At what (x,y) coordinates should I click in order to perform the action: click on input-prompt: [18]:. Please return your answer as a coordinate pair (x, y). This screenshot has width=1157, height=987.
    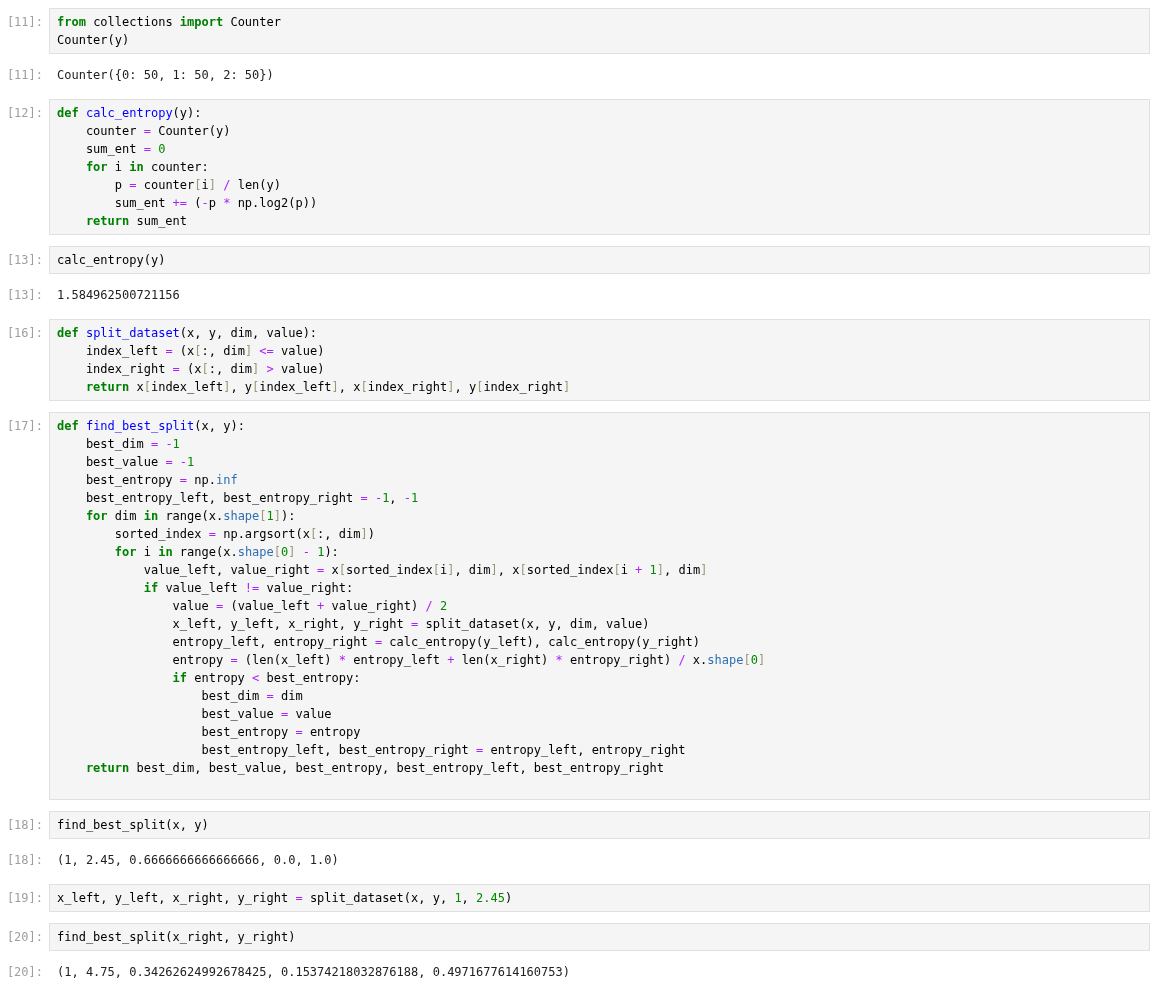
    Looking at the image, I should click on (24, 825).